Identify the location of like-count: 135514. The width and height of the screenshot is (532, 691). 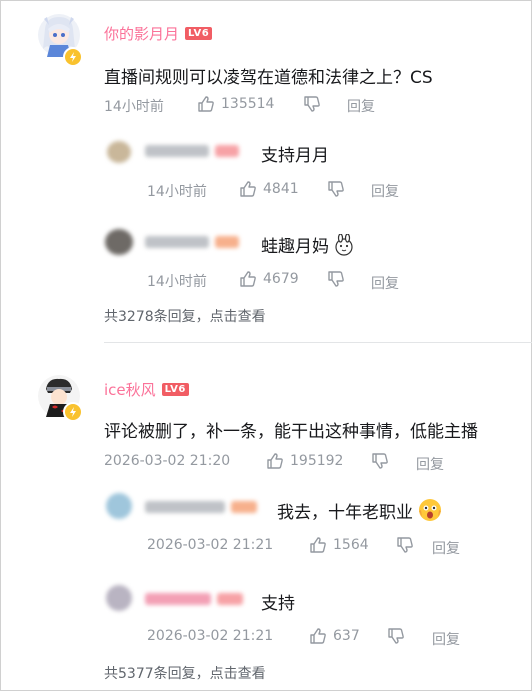
(248, 104).